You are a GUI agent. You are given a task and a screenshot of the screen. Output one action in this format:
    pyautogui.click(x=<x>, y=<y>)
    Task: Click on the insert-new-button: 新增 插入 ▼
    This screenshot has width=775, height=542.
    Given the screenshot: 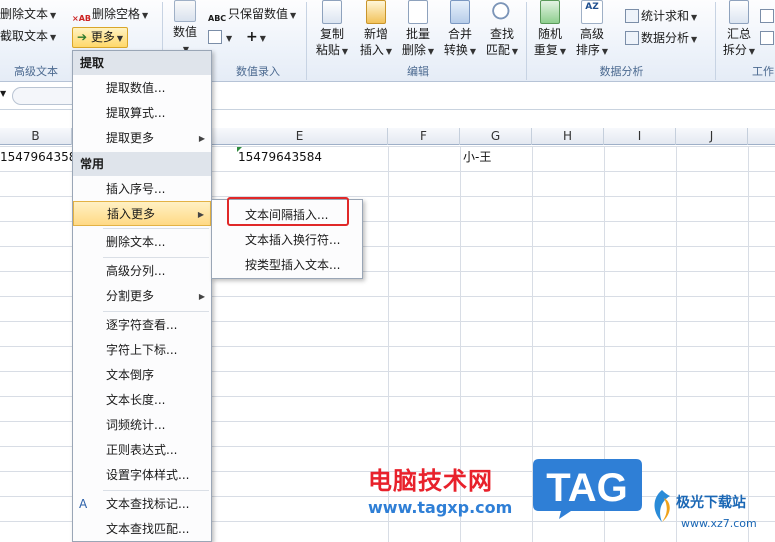 What is the action you would take?
    pyautogui.click(x=376, y=31)
    